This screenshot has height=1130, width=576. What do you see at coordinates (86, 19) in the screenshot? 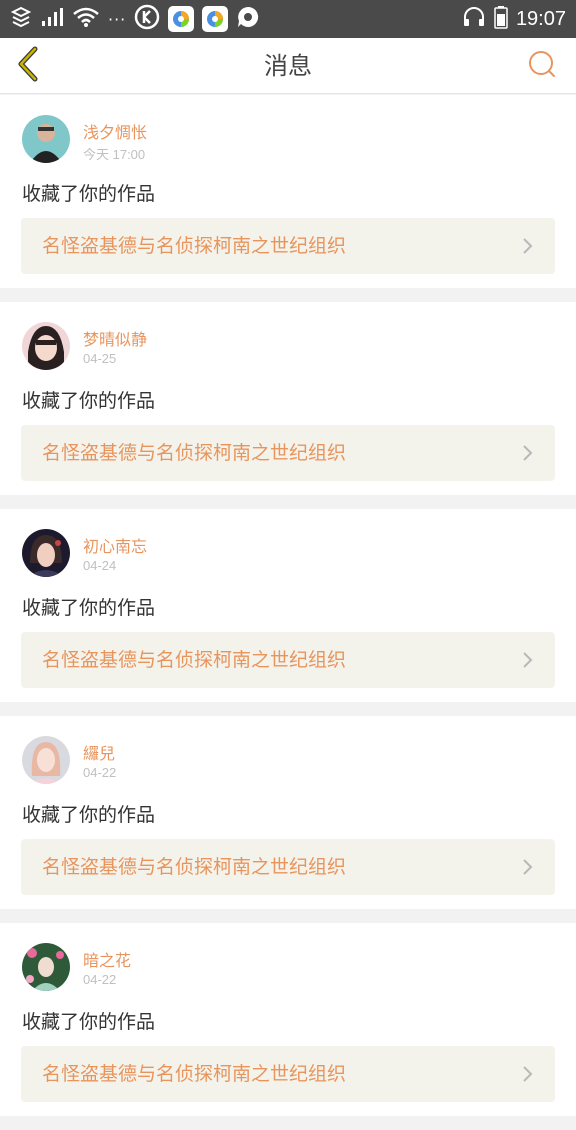
I see `wifi-icon` at bounding box center [86, 19].